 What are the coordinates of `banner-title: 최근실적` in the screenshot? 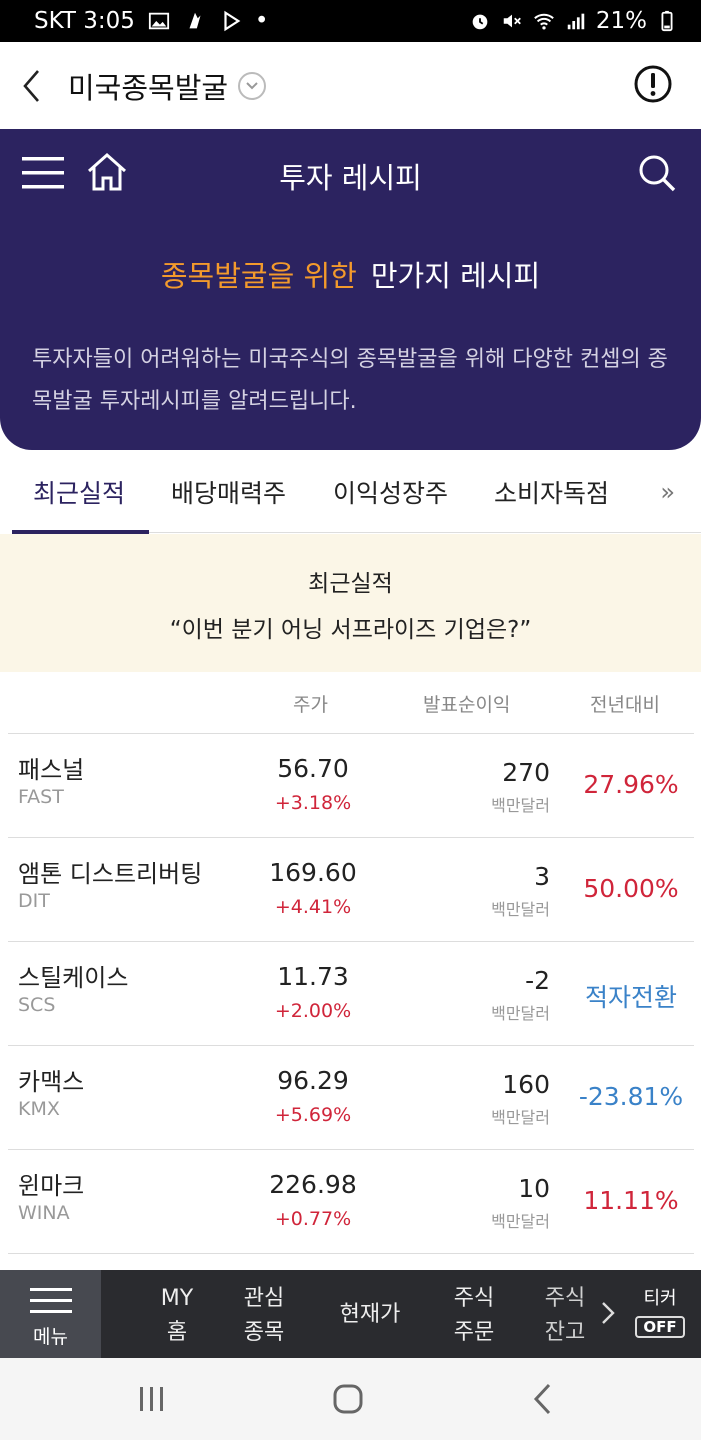 It's located at (350, 584).